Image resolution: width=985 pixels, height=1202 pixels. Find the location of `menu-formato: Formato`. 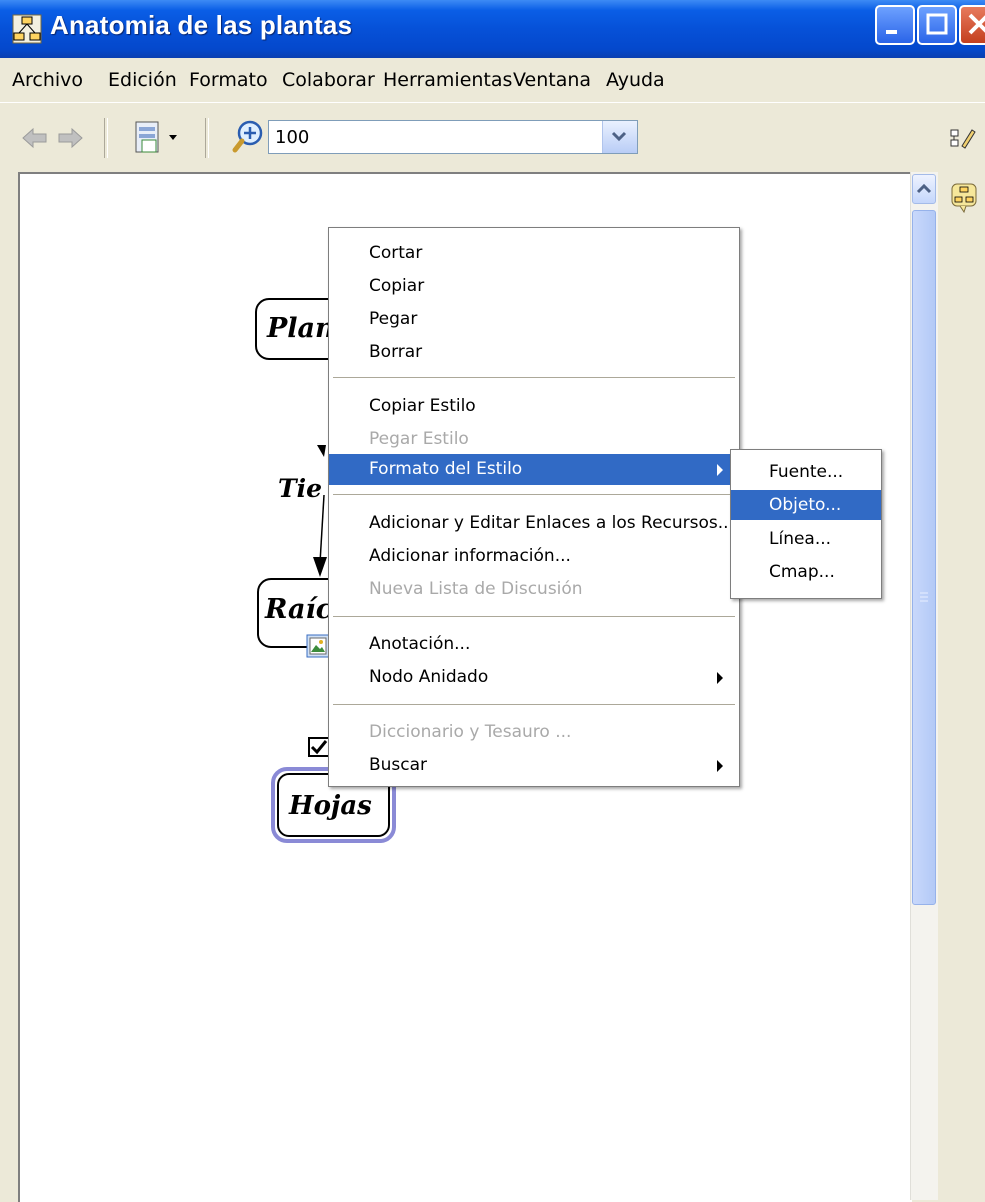

menu-formato: Formato is located at coordinates (228, 80).